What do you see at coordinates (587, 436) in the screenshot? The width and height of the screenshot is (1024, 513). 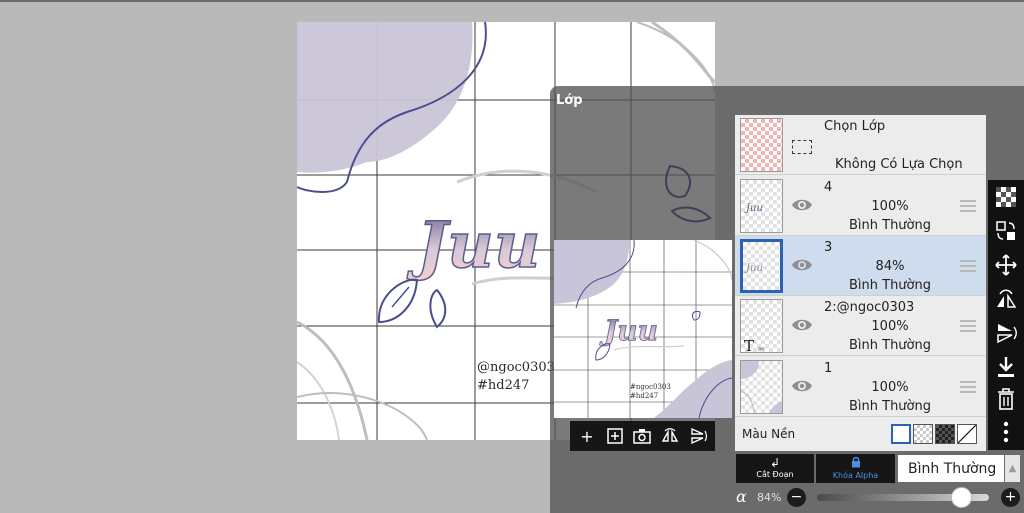 I see `add-layer-icon: +` at bounding box center [587, 436].